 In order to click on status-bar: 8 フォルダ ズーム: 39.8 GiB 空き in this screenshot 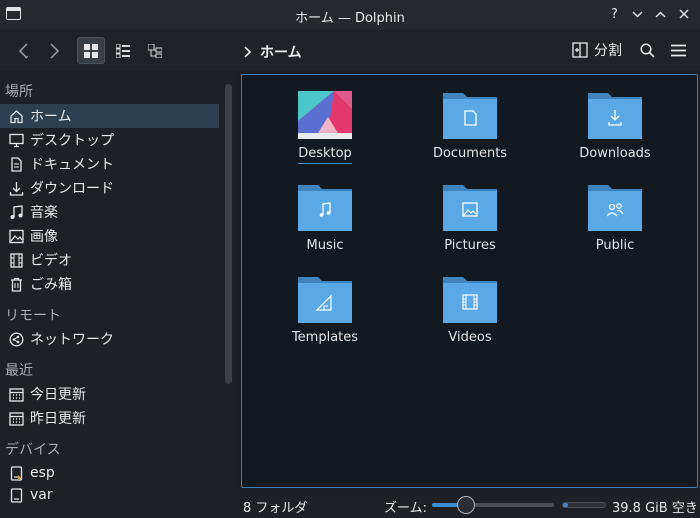, I will do `click(468, 504)`.